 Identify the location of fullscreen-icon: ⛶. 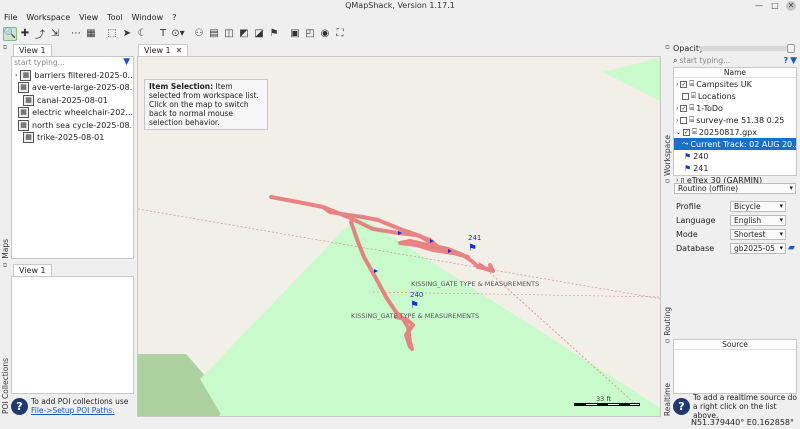
(340, 34).